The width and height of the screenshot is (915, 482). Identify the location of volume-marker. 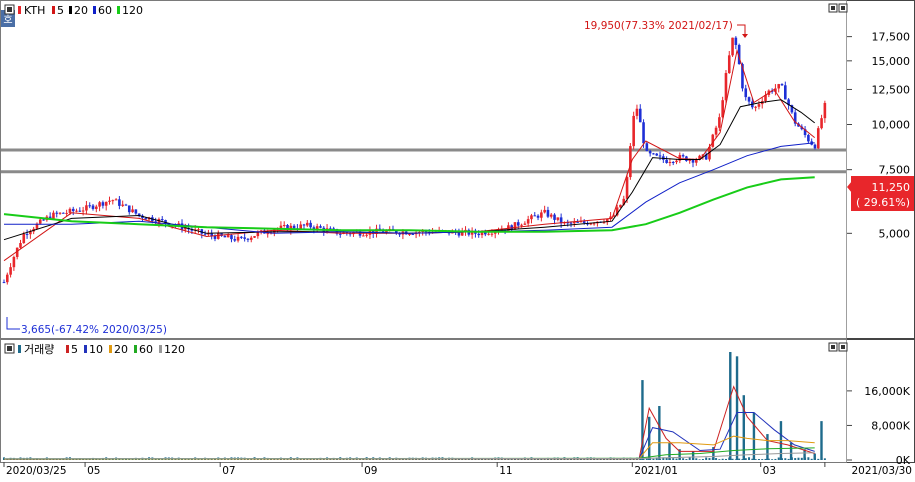
(19, 349).